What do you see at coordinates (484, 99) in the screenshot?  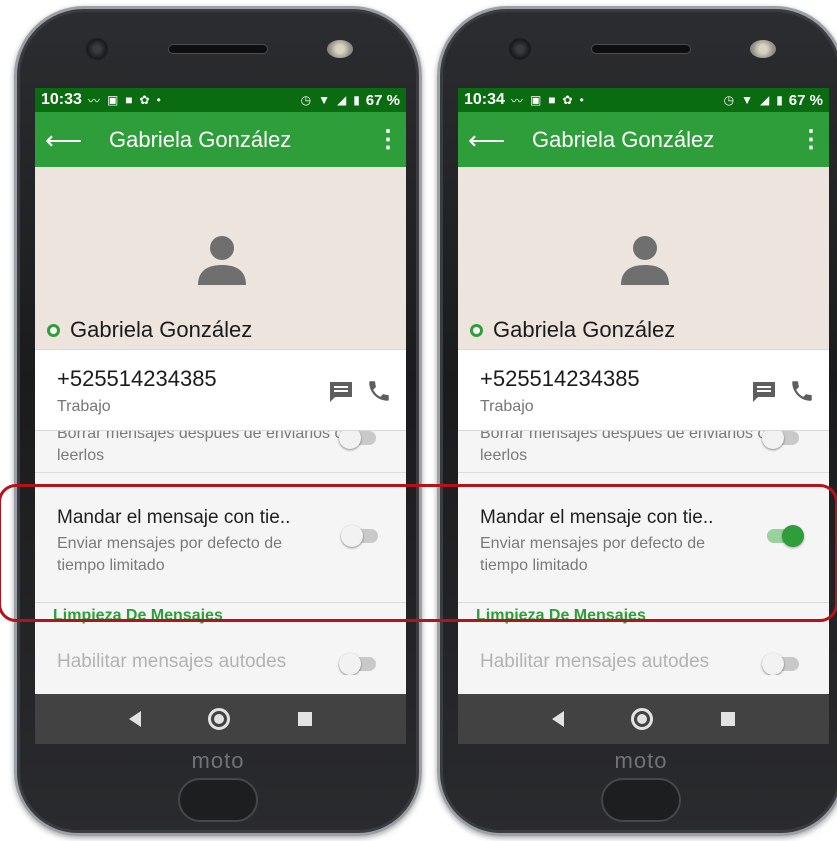 I see `status-time: 10:34` at bounding box center [484, 99].